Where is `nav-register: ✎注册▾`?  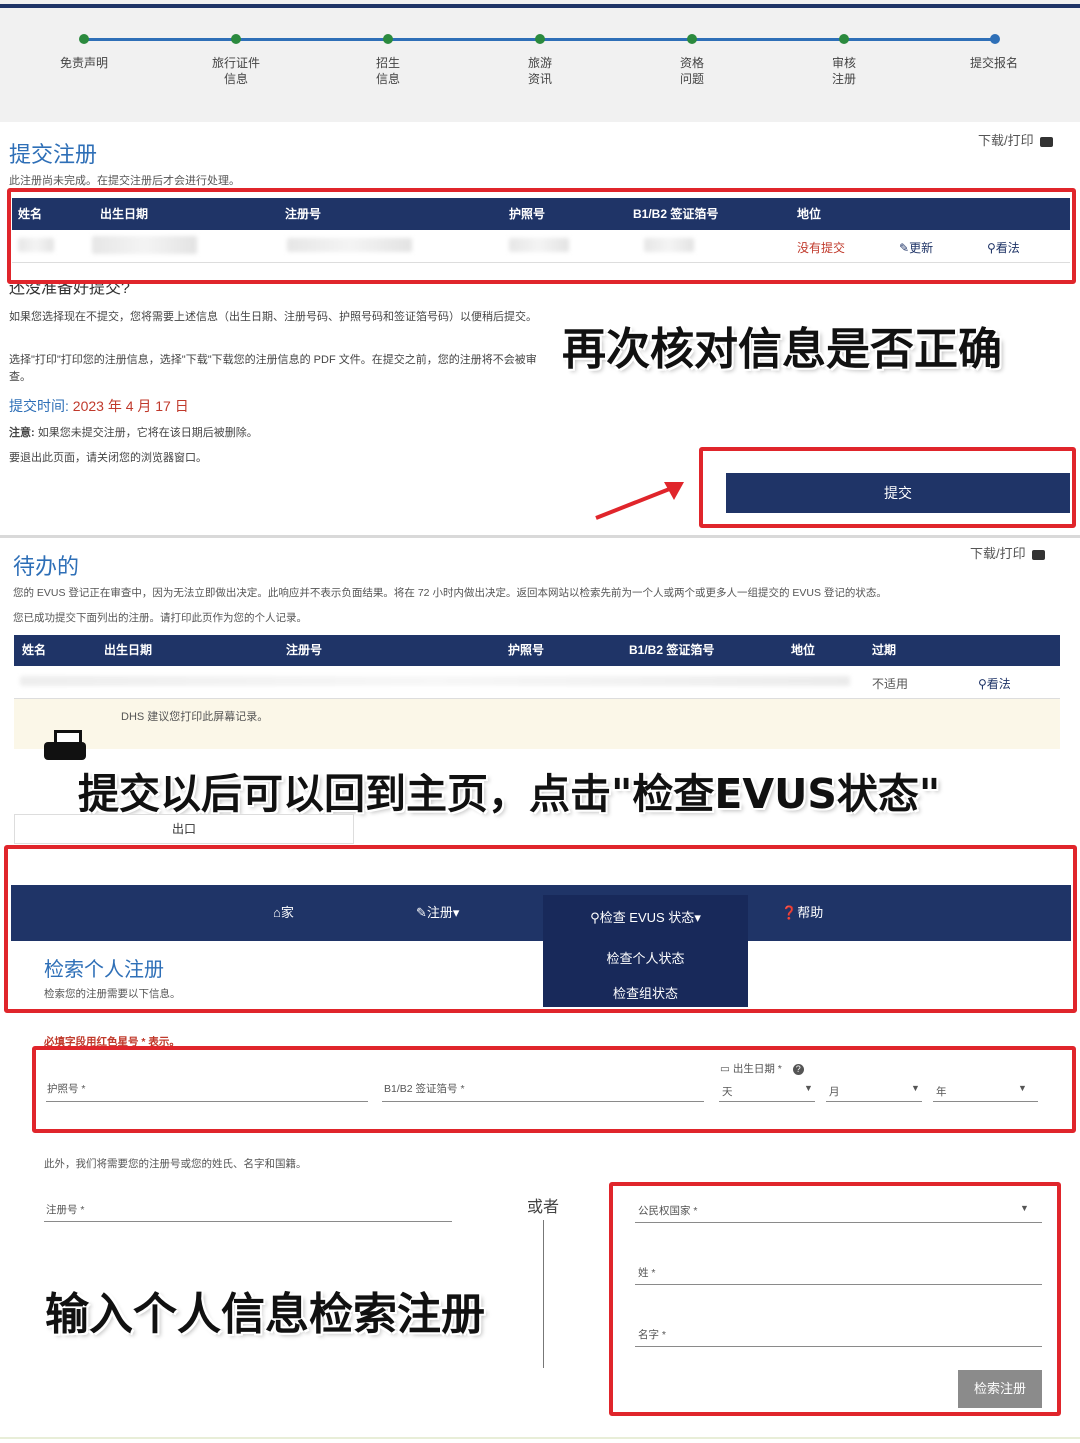
nav-register: ✎注册▾ is located at coordinates (437, 913).